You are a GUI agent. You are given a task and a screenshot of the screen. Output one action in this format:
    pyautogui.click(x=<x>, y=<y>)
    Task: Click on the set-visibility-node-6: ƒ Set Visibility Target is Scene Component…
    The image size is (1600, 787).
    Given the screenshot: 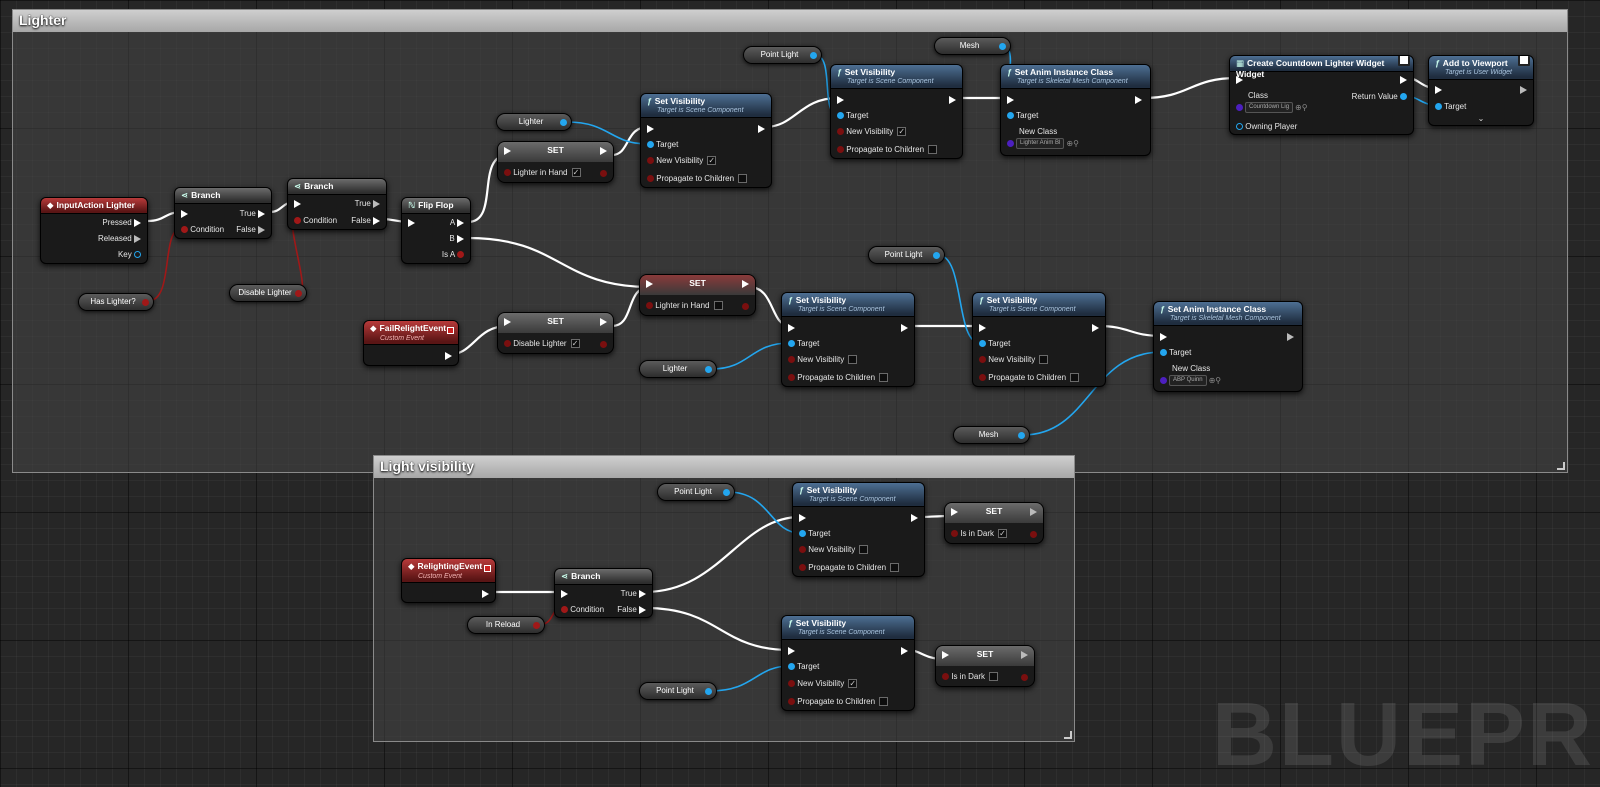 What is the action you would take?
    pyautogui.click(x=848, y=663)
    